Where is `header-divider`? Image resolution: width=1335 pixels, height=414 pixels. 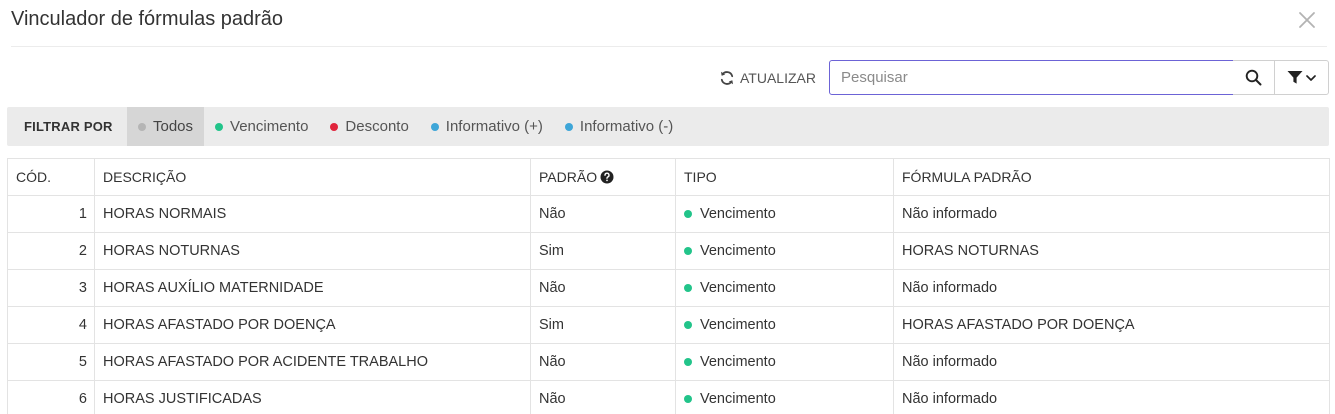 header-divider is located at coordinates (669, 46).